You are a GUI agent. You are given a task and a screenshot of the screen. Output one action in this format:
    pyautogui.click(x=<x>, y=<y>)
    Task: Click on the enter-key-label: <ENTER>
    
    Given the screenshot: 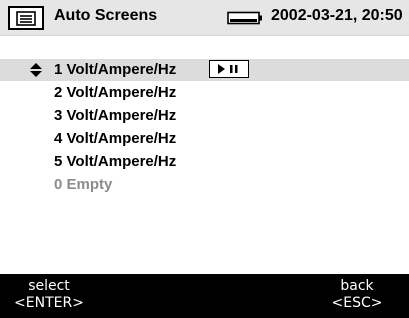 What is the action you would take?
    pyautogui.click(x=49, y=303)
    